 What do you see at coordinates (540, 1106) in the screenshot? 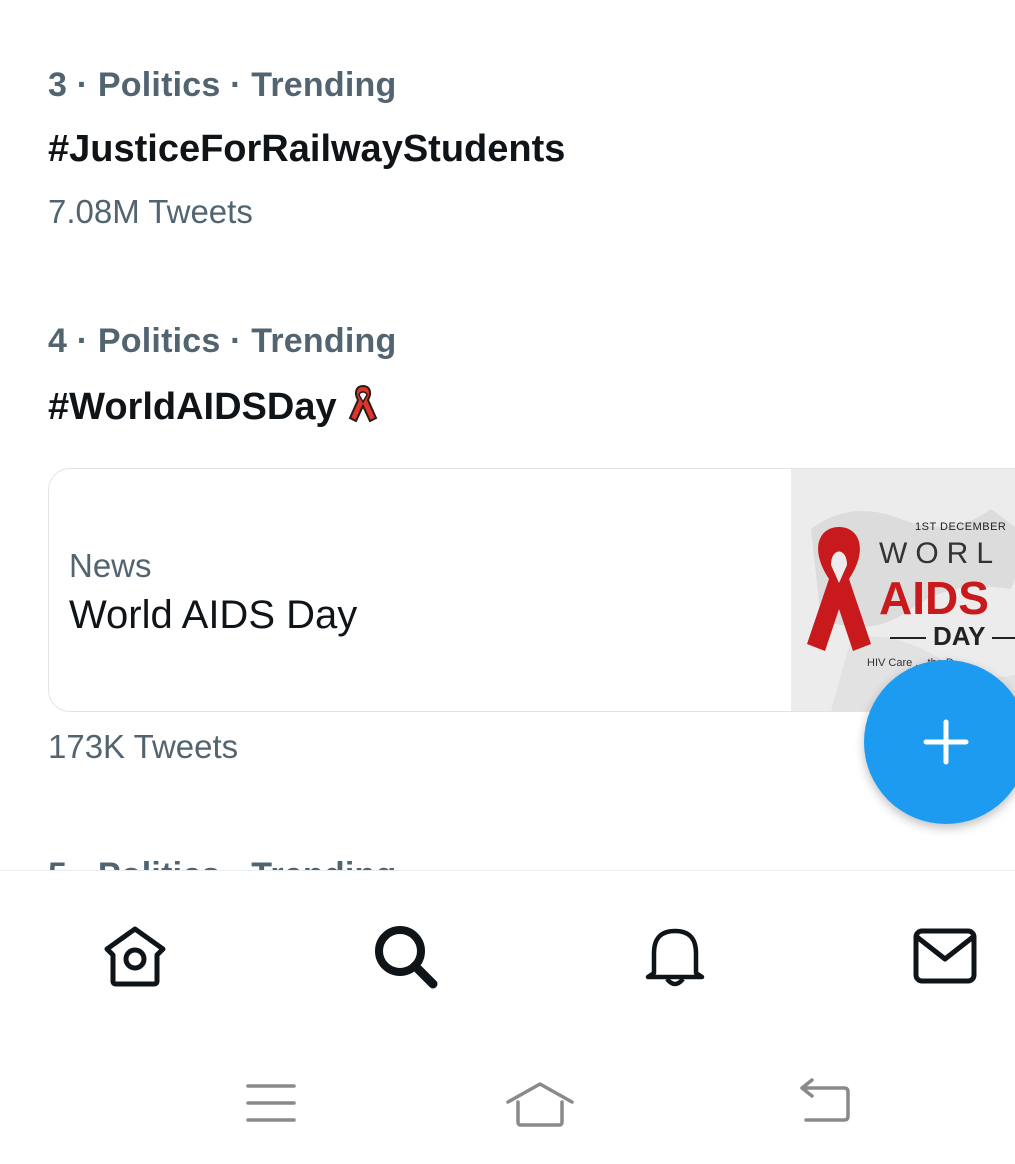
I see `system-home-icon` at bounding box center [540, 1106].